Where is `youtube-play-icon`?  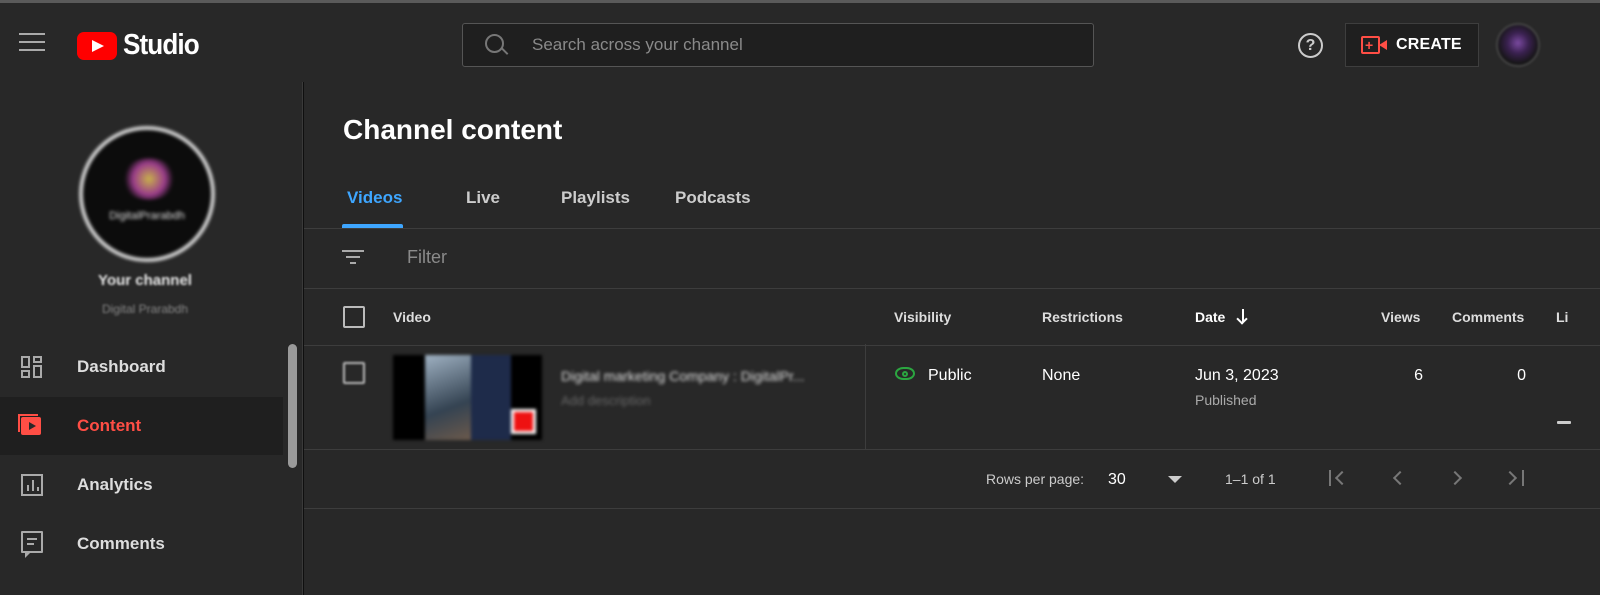 youtube-play-icon is located at coordinates (97, 45).